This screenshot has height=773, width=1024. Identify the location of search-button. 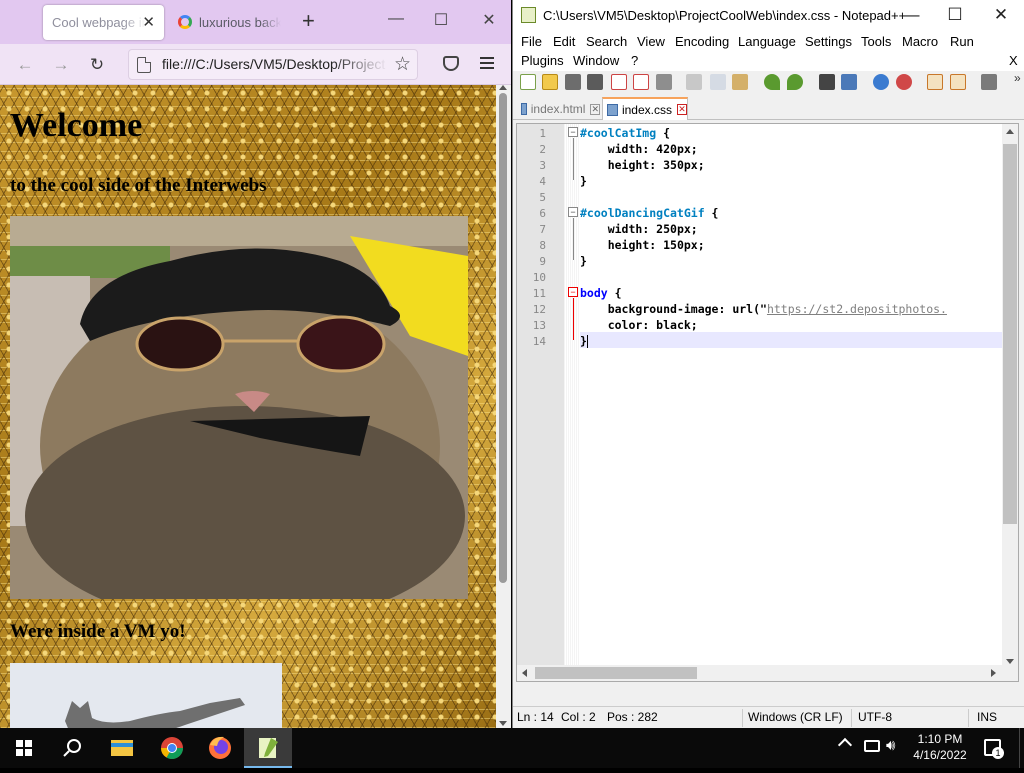
(72, 748).